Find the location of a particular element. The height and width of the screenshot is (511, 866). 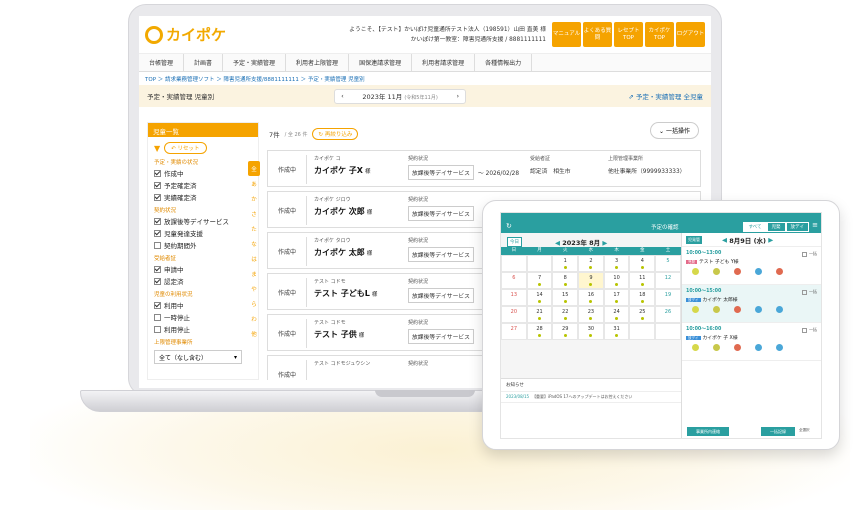

next-month-icon: › is located at coordinates (457, 96).